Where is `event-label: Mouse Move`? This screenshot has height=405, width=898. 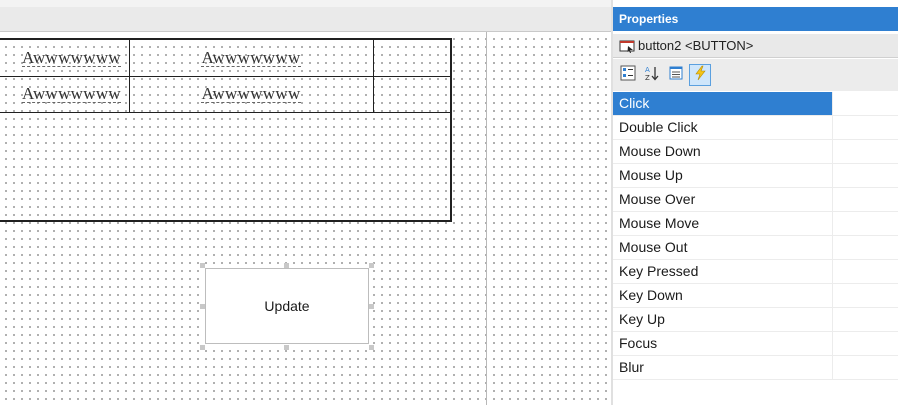
event-label: Mouse Move is located at coordinates (659, 223).